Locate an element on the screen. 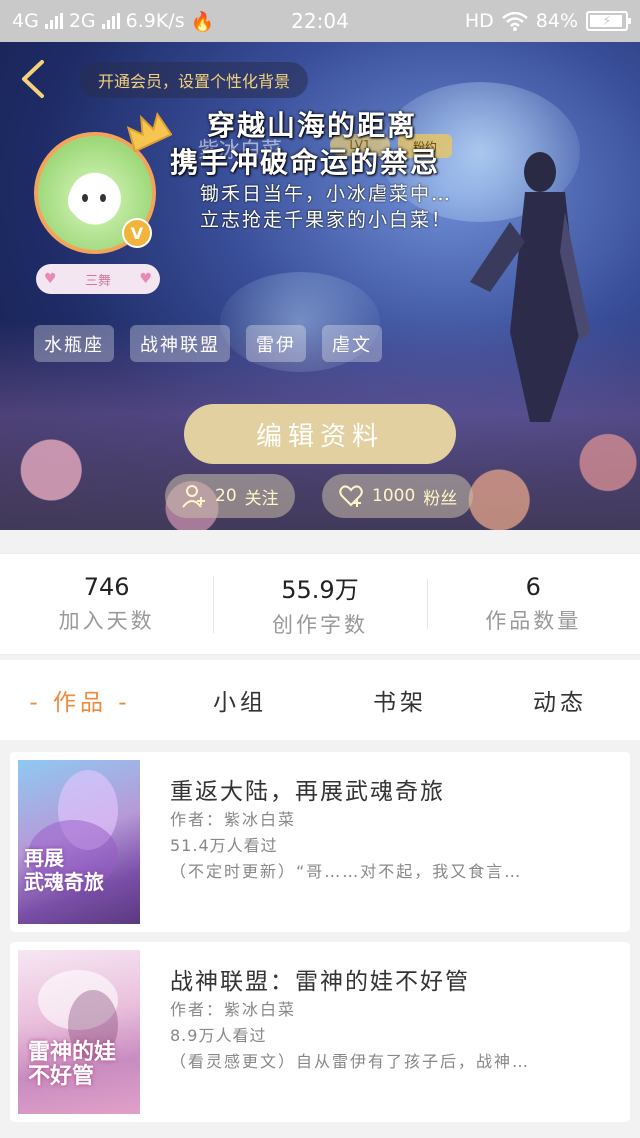 The width and height of the screenshot is (640, 1138). book-title: 重返大陆，再展武魂奇旅 is located at coordinates (307, 792).